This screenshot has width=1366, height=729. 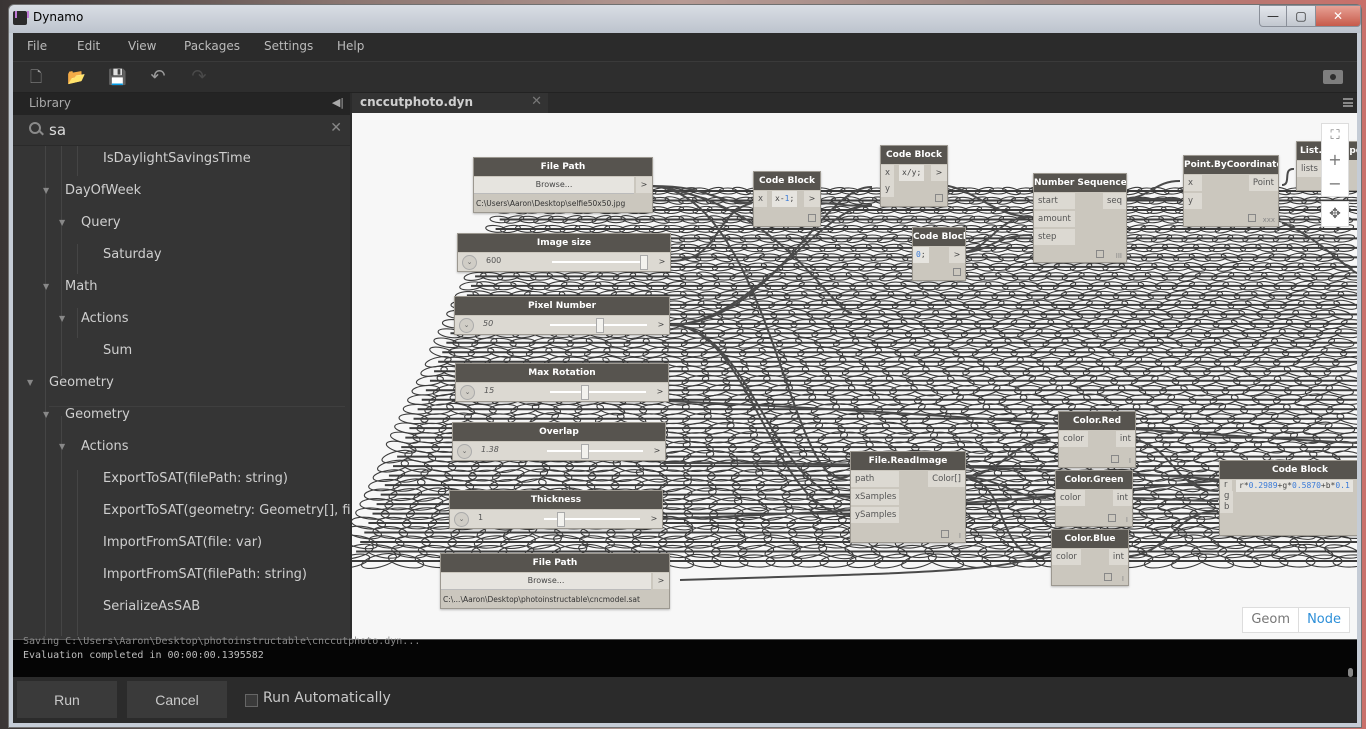 I want to click on node-pixel-number-slider: Pixel Number ⌄ 50 >, so click(x=562, y=315).